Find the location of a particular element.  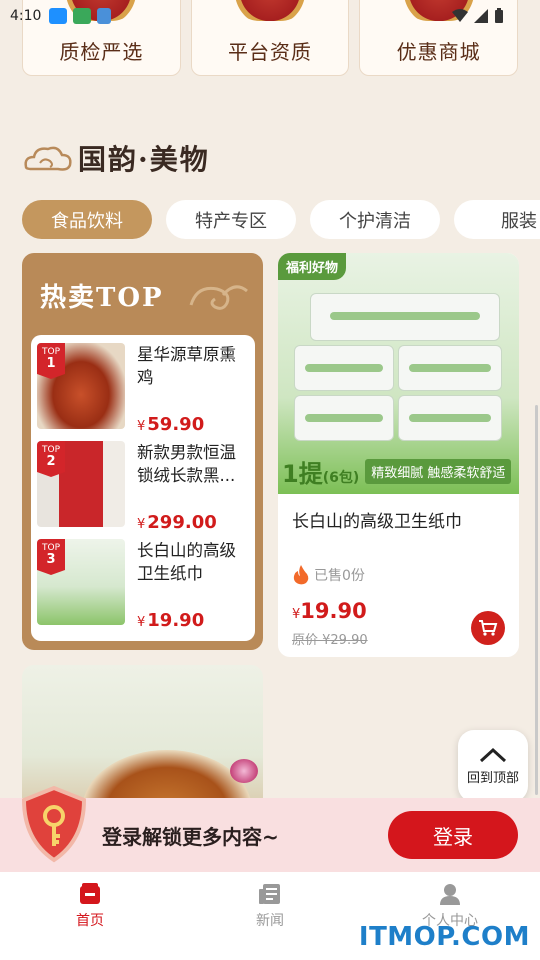

product-price: ¥19.90 is located at coordinates (329, 611).